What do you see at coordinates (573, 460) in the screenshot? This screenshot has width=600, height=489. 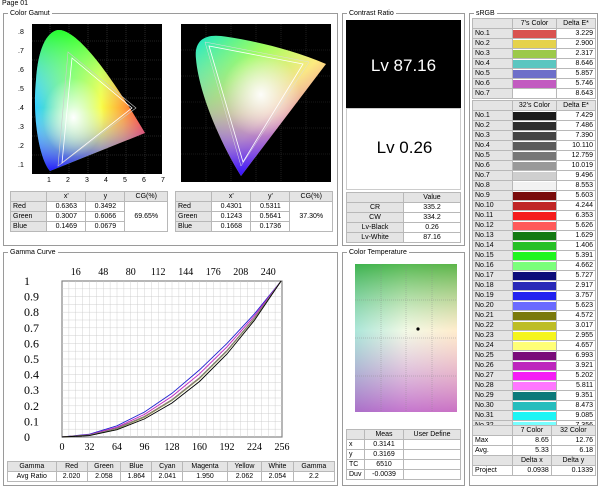 I see `delta-header-y: Delta y` at bounding box center [573, 460].